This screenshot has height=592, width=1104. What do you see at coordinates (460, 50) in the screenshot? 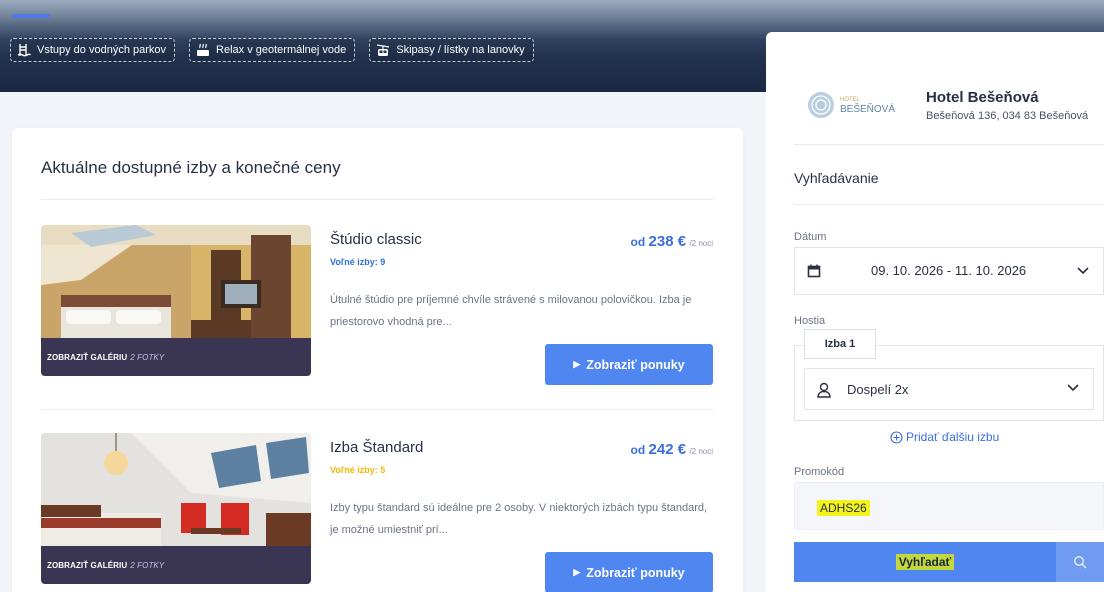
I see `chip-label: Skipasy / lístky na lanovky` at bounding box center [460, 50].